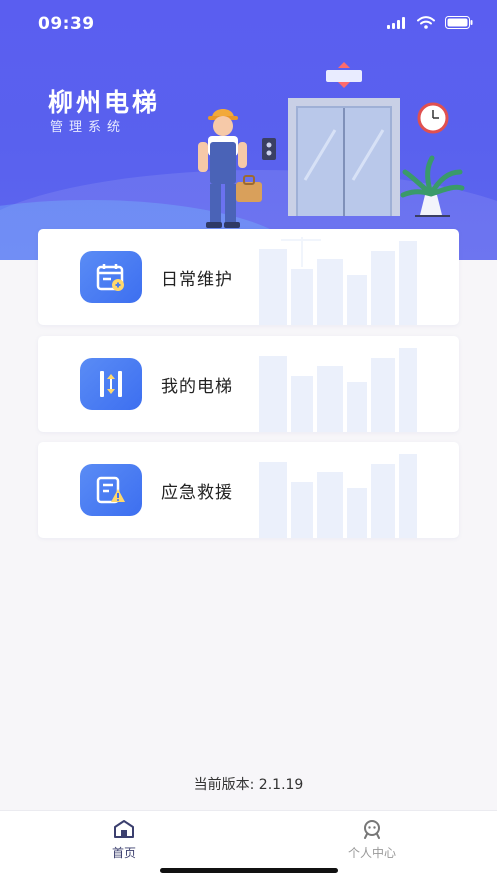 The height and width of the screenshot is (883, 497). I want to click on tab-profile-label: 个人中心, so click(371, 853).